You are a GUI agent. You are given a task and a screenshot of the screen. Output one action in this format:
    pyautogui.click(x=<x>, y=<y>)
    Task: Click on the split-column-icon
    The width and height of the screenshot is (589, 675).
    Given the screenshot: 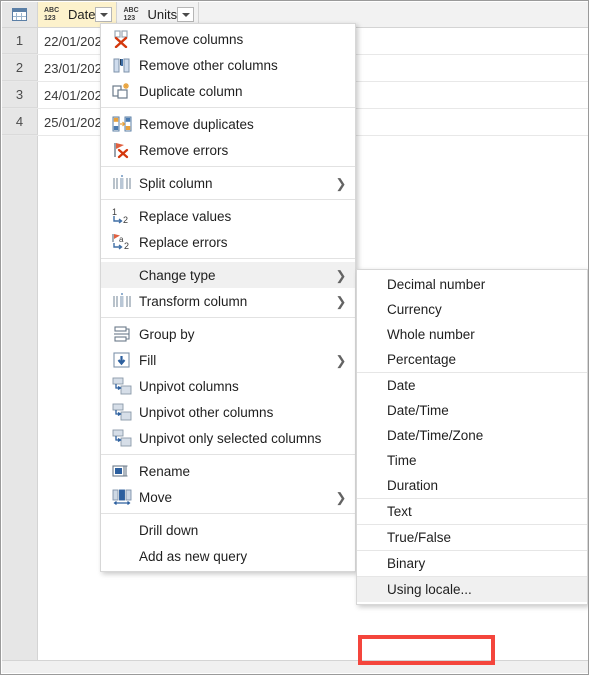 What is the action you would take?
    pyautogui.click(x=122, y=183)
    